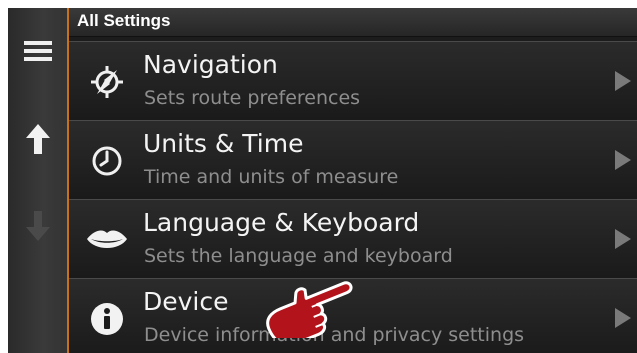 This screenshot has width=637, height=353. I want to click on arrow-down-icon, so click(37, 226).